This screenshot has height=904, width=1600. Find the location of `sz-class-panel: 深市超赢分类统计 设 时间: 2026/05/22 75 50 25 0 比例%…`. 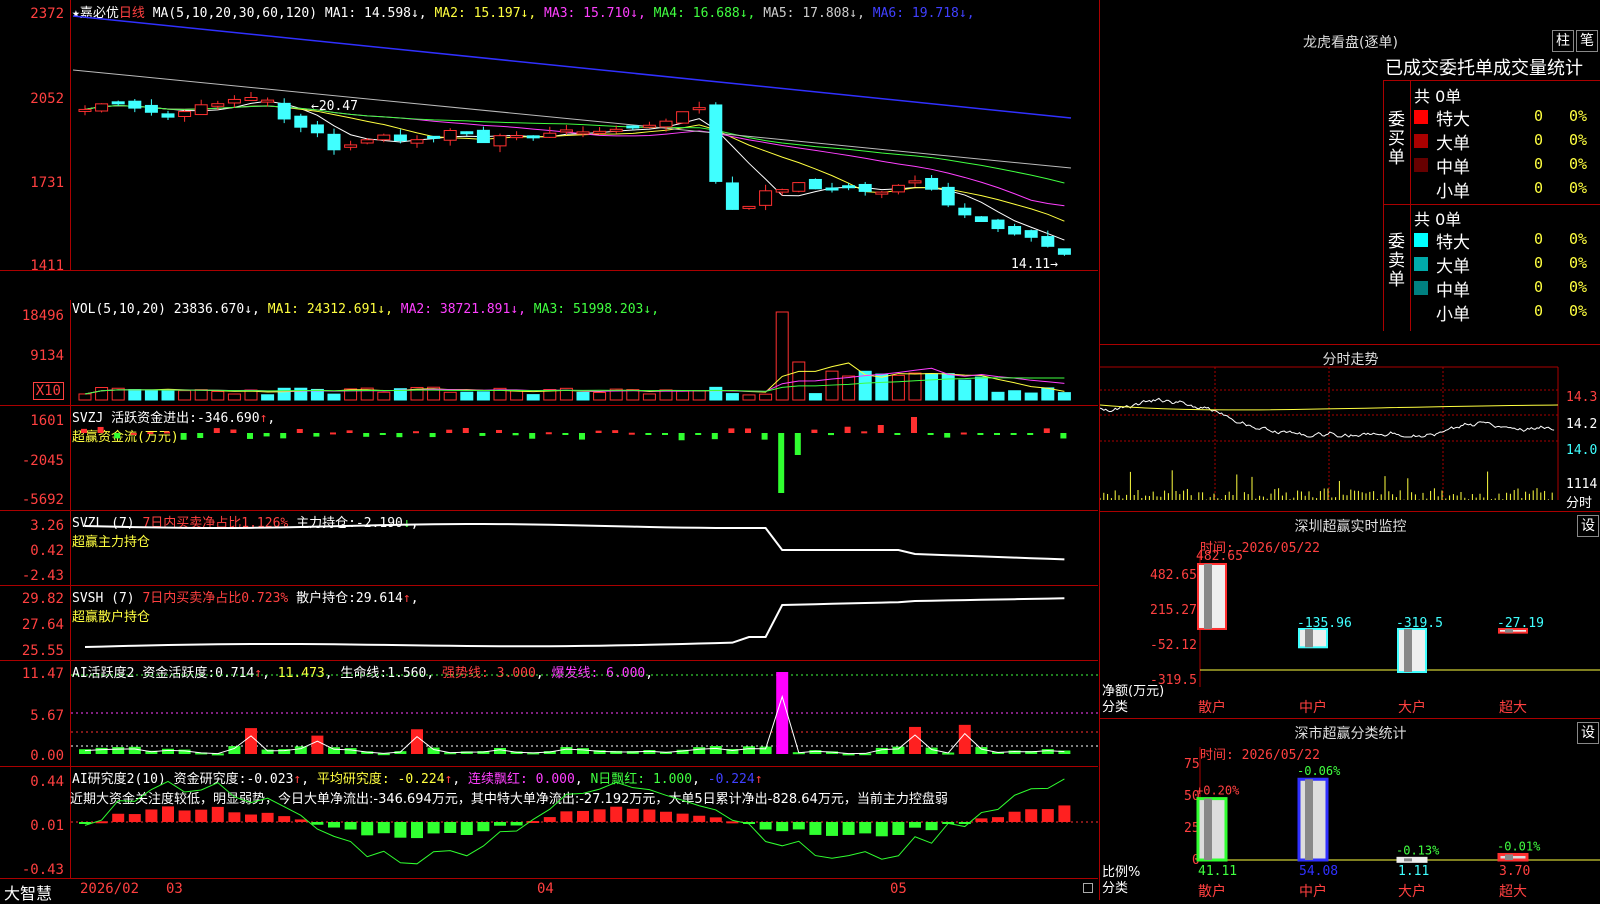

sz-class-panel: 深市超赢分类统计 设 时间: 2026/05/22 75 50 25 0 比例%… is located at coordinates (1349, 809).